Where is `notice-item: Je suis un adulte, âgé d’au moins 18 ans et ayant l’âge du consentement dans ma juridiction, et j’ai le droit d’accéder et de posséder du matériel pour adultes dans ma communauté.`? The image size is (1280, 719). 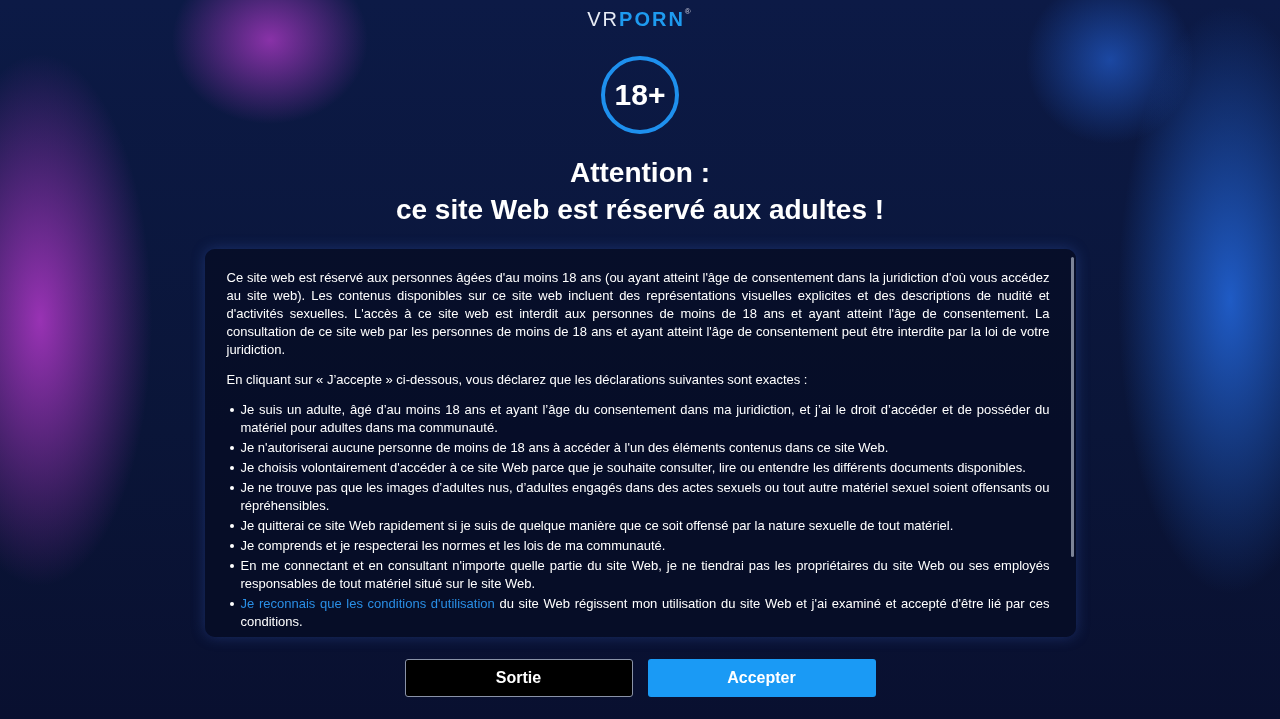 notice-item: Je suis un adulte, âgé d’au moins 18 ans et ayant l’âge du consentement dans ma juridiction, et j’ai le droit d’accéder et de posséder du matériel pour adultes dans ma communauté. is located at coordinates (638, 419).